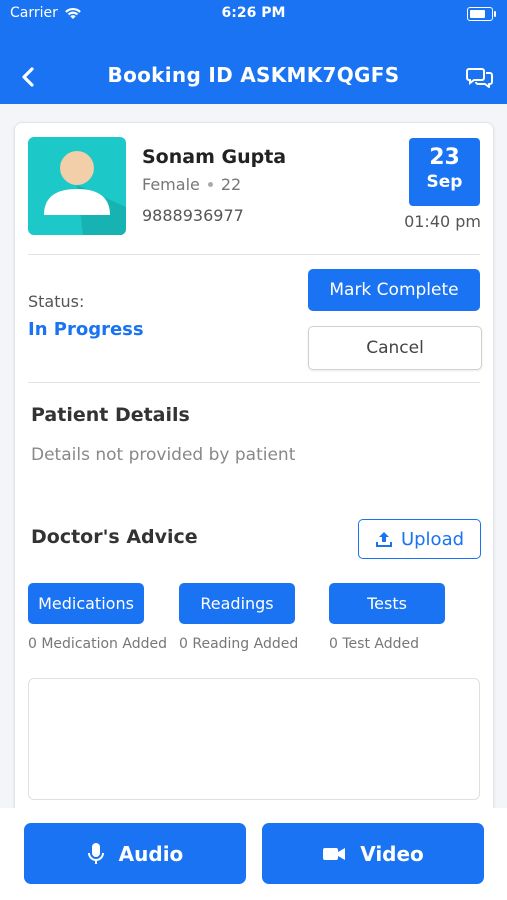  Describe the element at coordinates (481, 14) in the screenshot. I see `battery-icon` at that location.